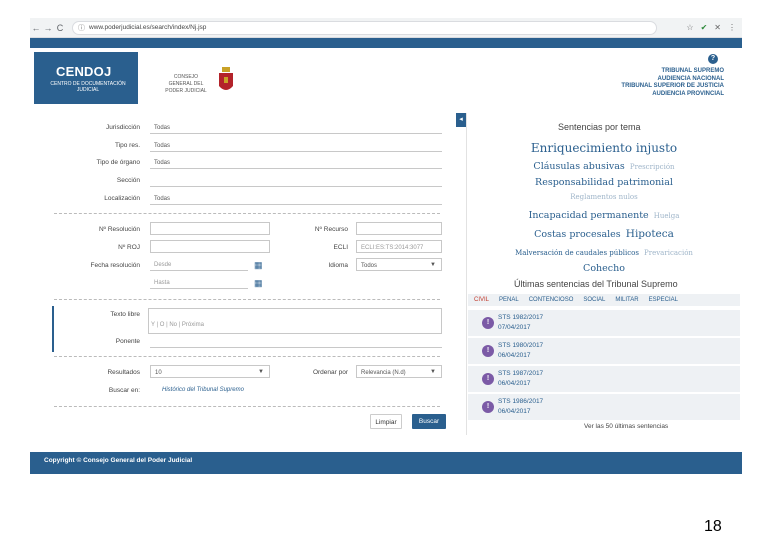 This screenshot has height=540, width=780. I want to click on active-indicator, so click(53, 329).